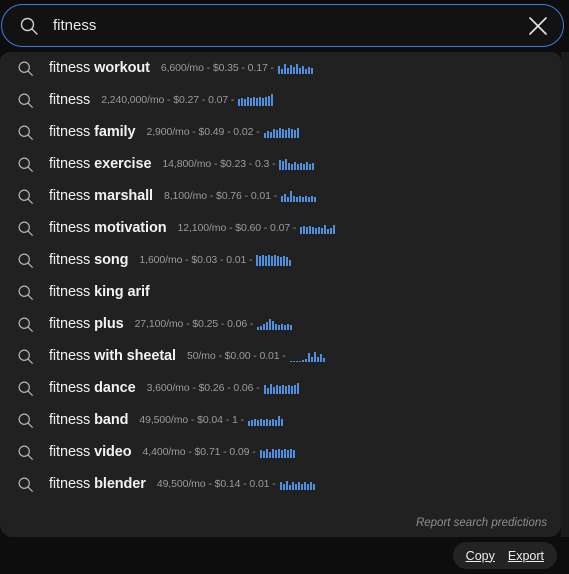  What do you see at coordinates (113, 132) in the screenshot?
I see `suggestion-keyword-rest: family` at bounding box center [113, 132].